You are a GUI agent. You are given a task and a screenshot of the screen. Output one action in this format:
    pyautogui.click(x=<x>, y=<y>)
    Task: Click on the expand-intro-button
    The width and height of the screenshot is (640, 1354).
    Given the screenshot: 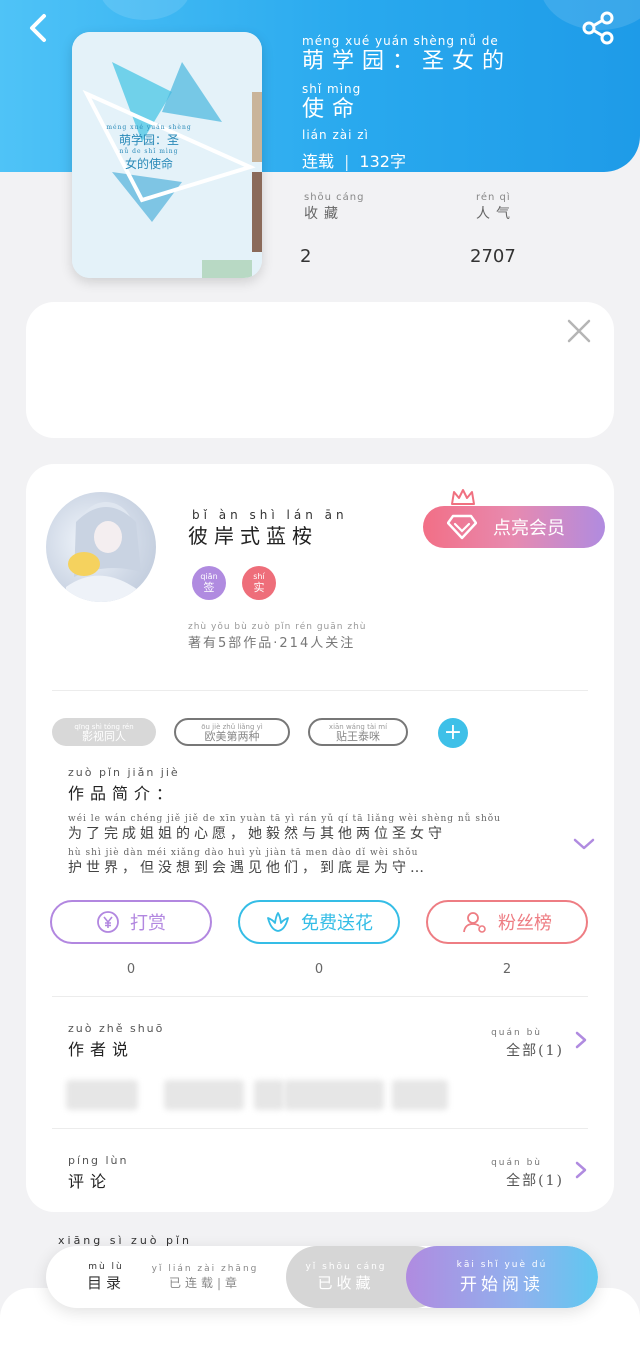 What is the action you would take?
    pyautogui.click(x=584, y=844)
    